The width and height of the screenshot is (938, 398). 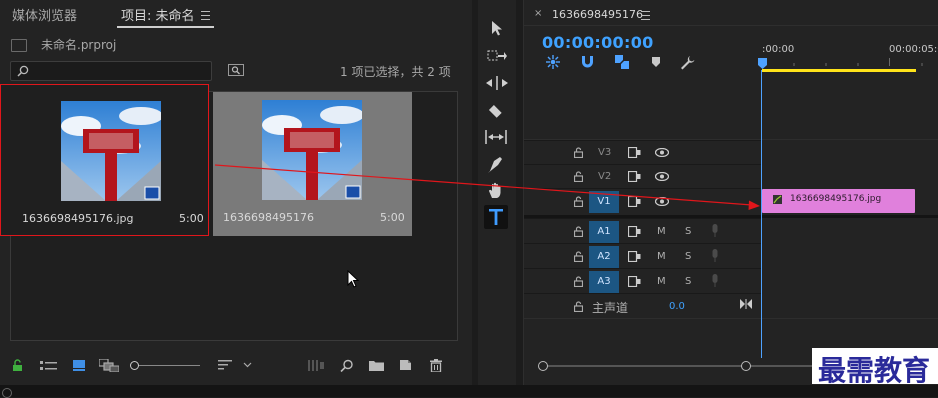 I want to click on track-header-a3: A3 M S, so click(x=642, y=281).